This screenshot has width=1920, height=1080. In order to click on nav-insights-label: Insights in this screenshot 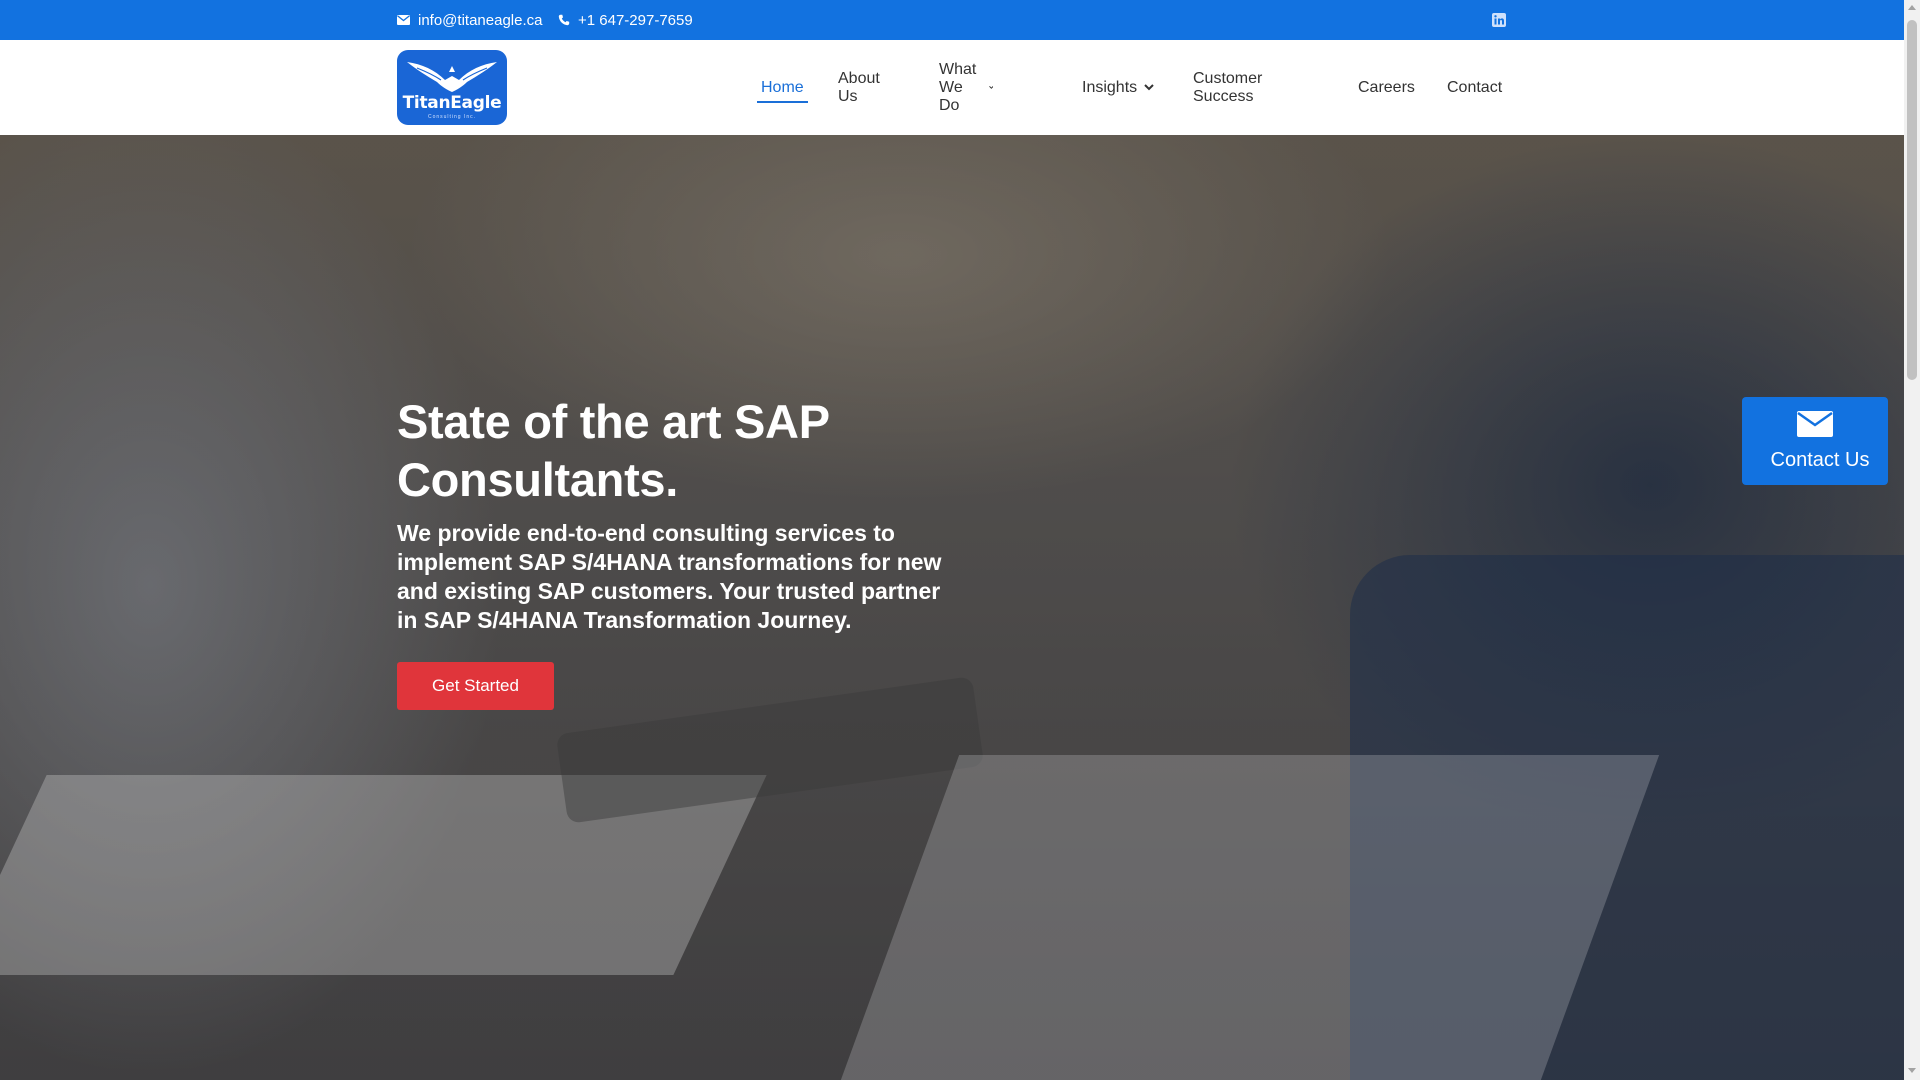, I will do `click(1110, 87)`.